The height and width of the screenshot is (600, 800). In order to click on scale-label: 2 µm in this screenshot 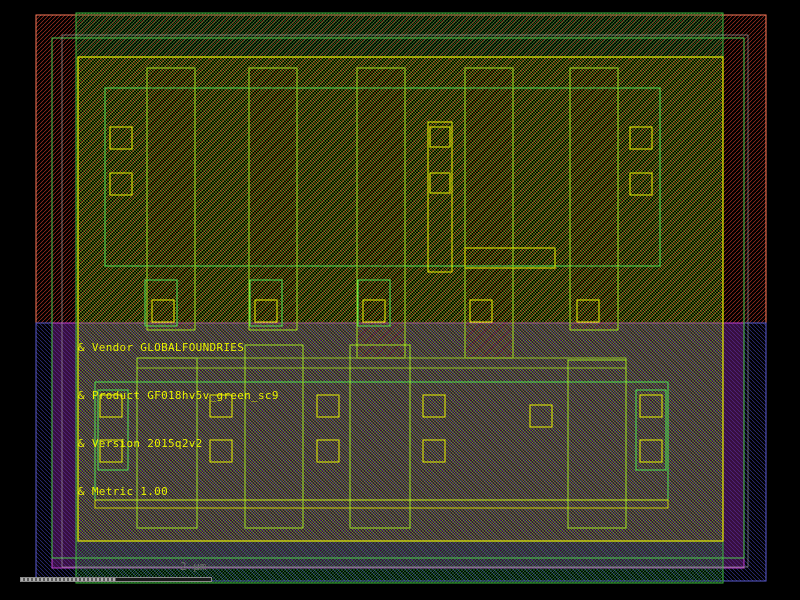, I will do `click(193, 566)`.